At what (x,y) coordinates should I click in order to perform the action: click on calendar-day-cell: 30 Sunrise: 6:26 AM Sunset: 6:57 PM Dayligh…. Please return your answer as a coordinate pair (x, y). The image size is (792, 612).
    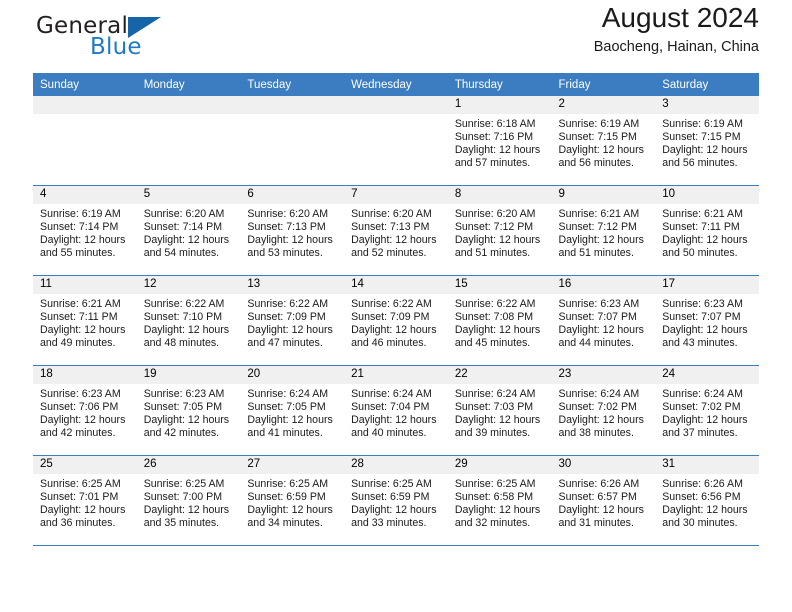
    Looking at the image, I should click on (603, 500).